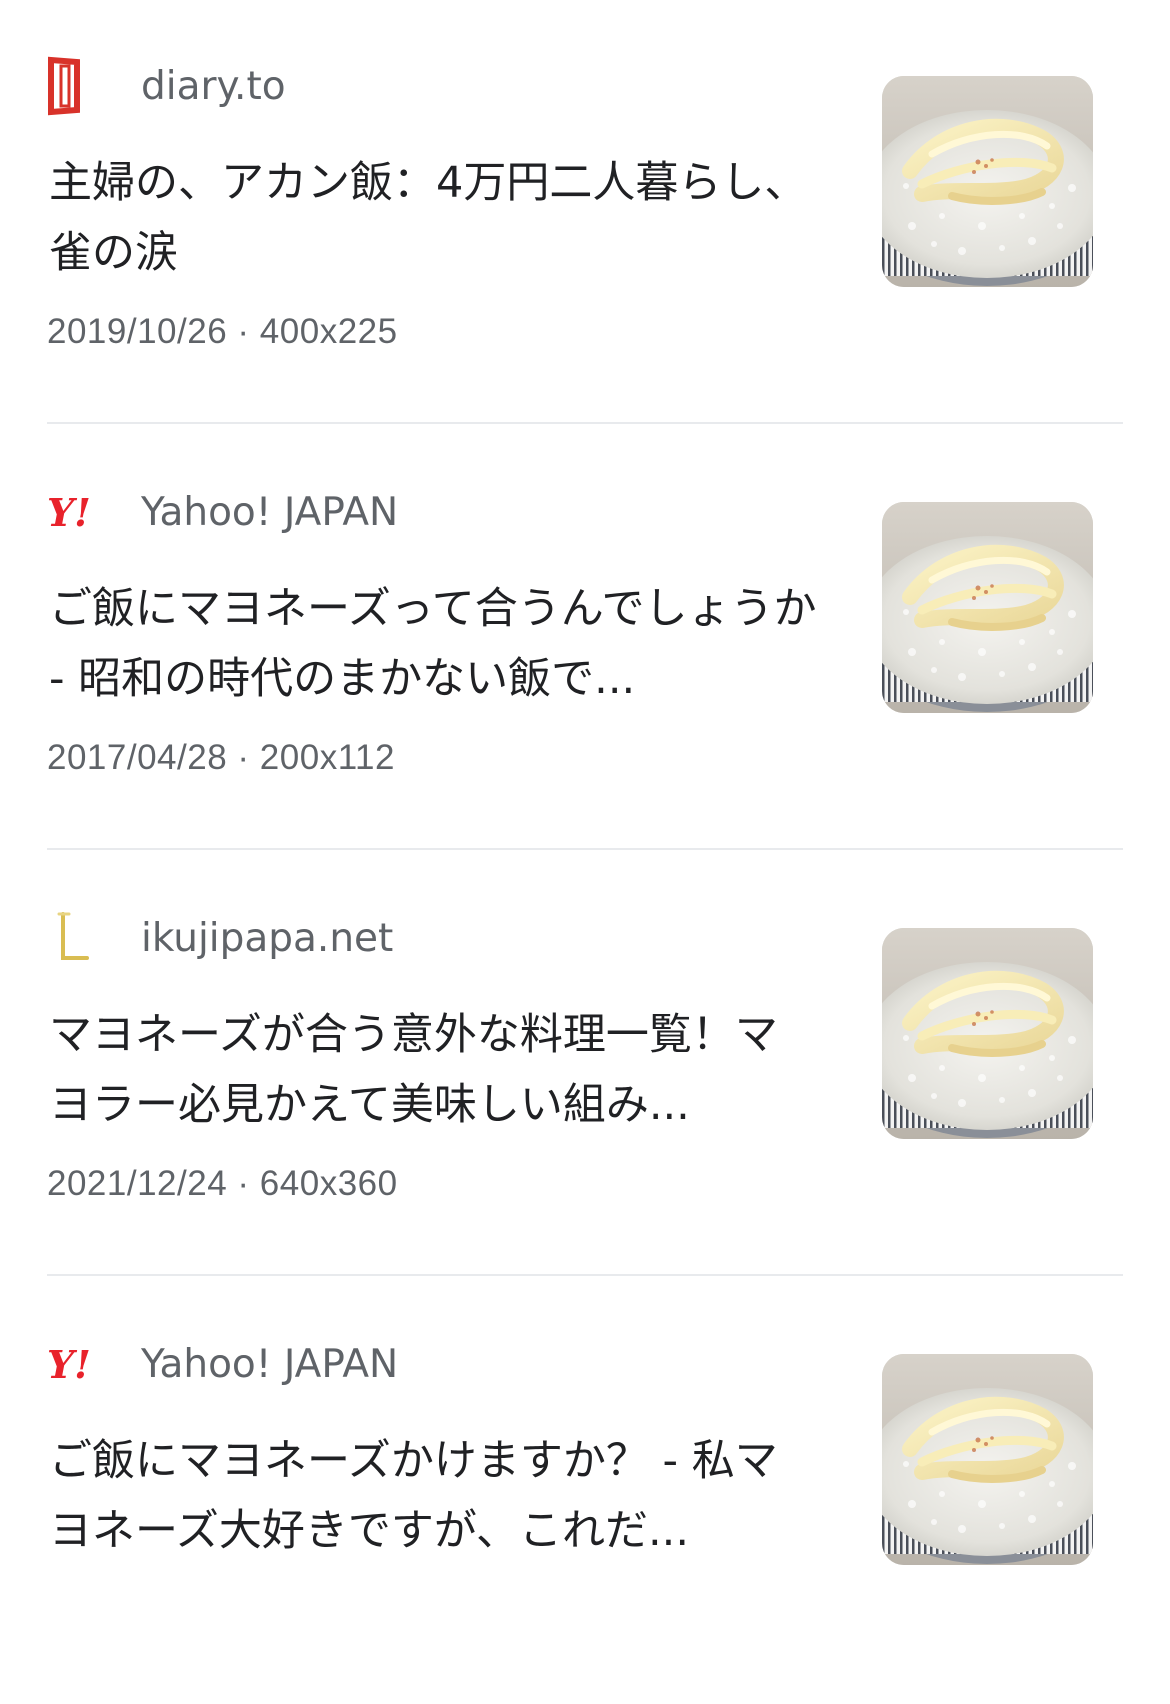 The image size is (1170, 1704). I want to click on diary-logo-icon, so click(83, 86).